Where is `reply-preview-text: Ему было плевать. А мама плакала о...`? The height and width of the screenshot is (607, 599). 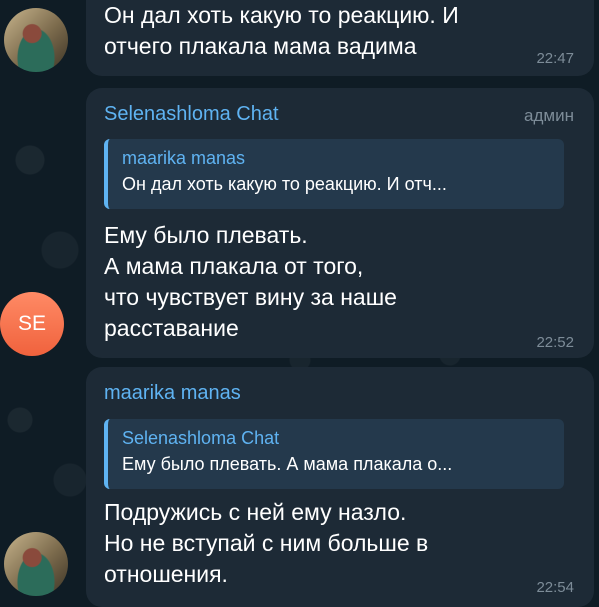 reply-preview-text: Ему было плевать. А мама плакала о... is located at coordinates (287, 464).